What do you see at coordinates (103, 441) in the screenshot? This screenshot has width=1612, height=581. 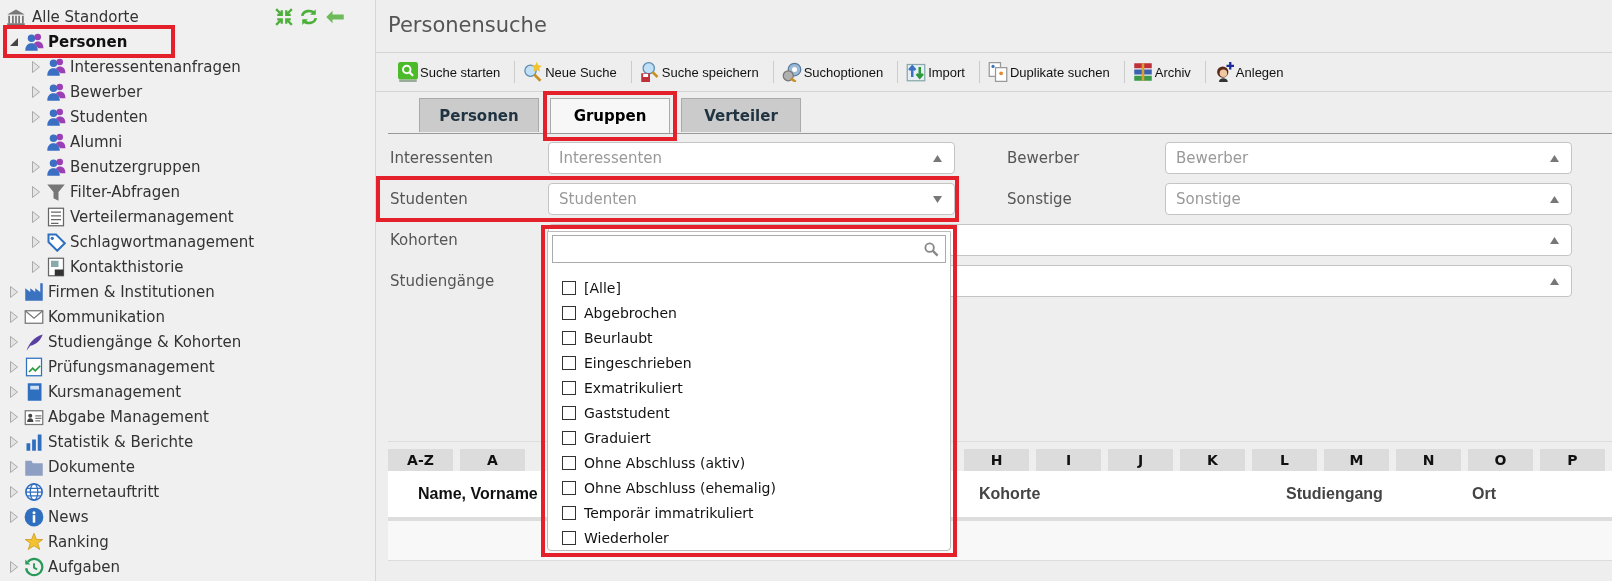 I see `tree-item: Statistik & Berichte` at bounding box center [103, 441].